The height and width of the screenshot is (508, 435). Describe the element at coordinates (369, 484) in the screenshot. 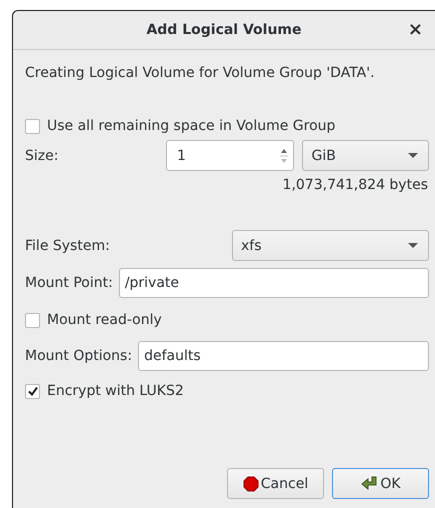

I see `return-arrow-icon` at that location.